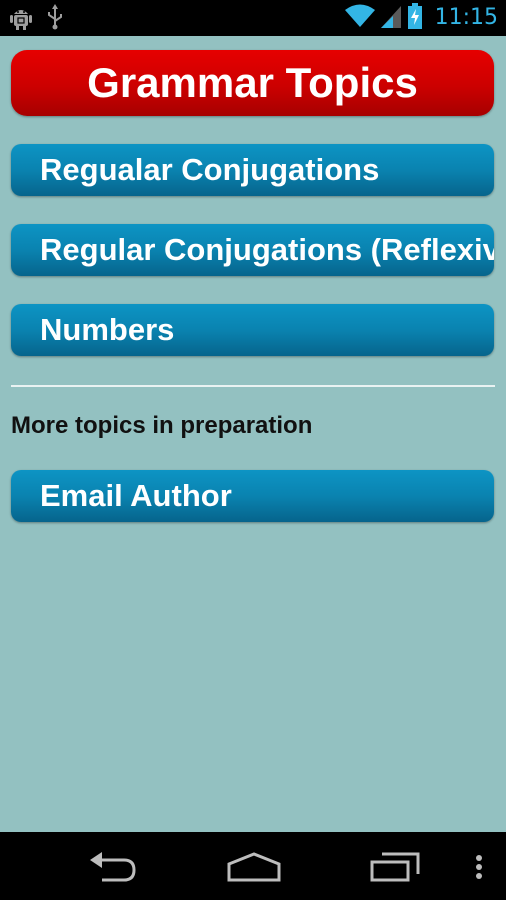 This screenshot has height=900, width=506. I want to click on home-icon, so click(254, 868).